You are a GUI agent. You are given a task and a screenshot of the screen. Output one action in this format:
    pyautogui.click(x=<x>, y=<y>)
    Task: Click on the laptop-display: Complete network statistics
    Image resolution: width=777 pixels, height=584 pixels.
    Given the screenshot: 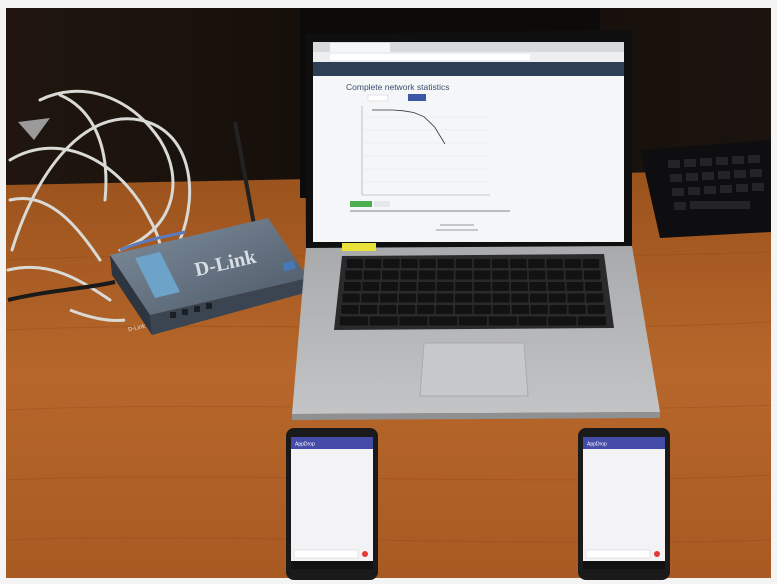 What is the action you would take?
    pyautogui.click(x=468, y=142)
    